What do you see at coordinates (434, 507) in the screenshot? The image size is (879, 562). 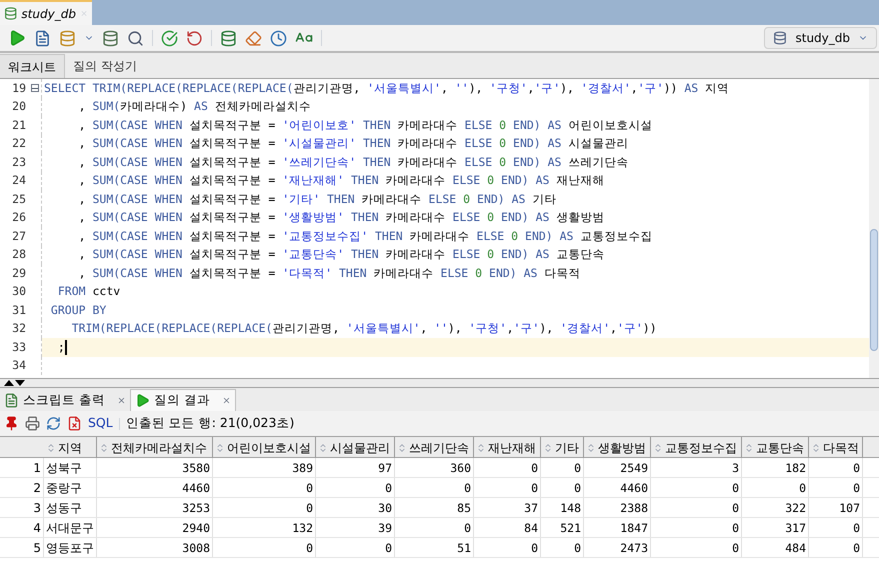 I see `table-cell: 85` at bounding box center [434, 507].